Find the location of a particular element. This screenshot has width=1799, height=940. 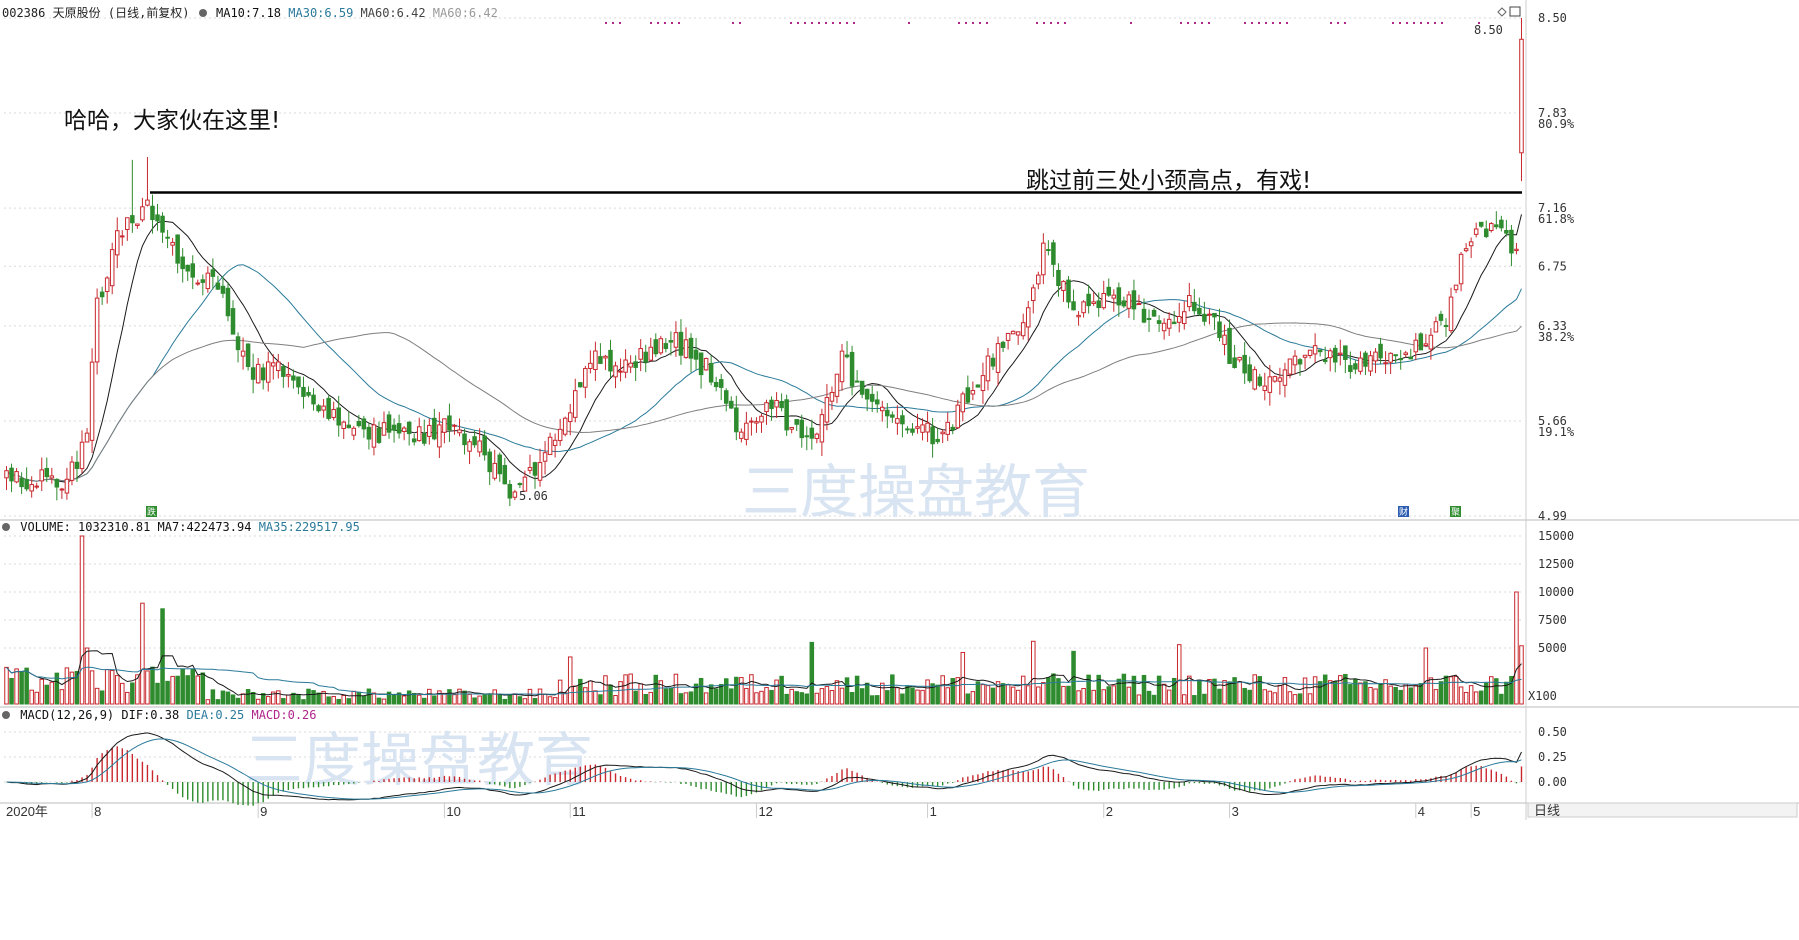

volume-unit-label: X100 is located at coordinates (1542, 696).